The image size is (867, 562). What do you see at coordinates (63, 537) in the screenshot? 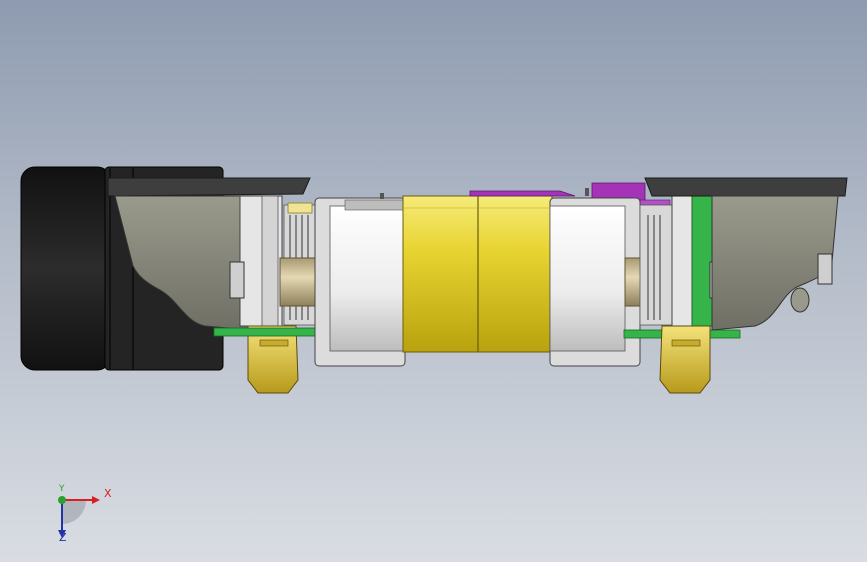
I see `z-axis-label: Z` at bounding box center [63, 537].